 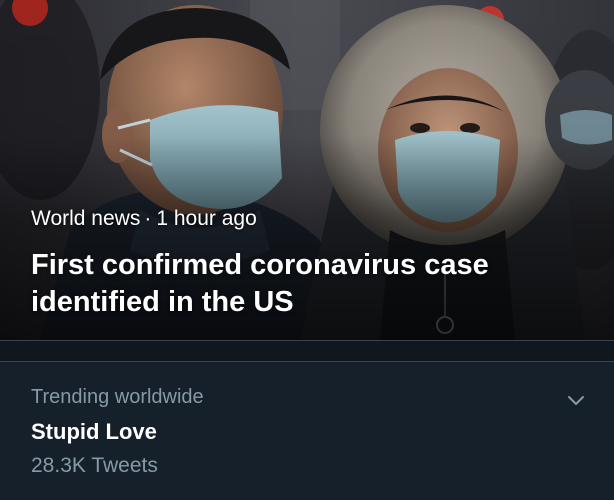 What do you see at coordinates (307, 351) in the screenshot?
I see `section-divider` at bounding box center [307, 351].